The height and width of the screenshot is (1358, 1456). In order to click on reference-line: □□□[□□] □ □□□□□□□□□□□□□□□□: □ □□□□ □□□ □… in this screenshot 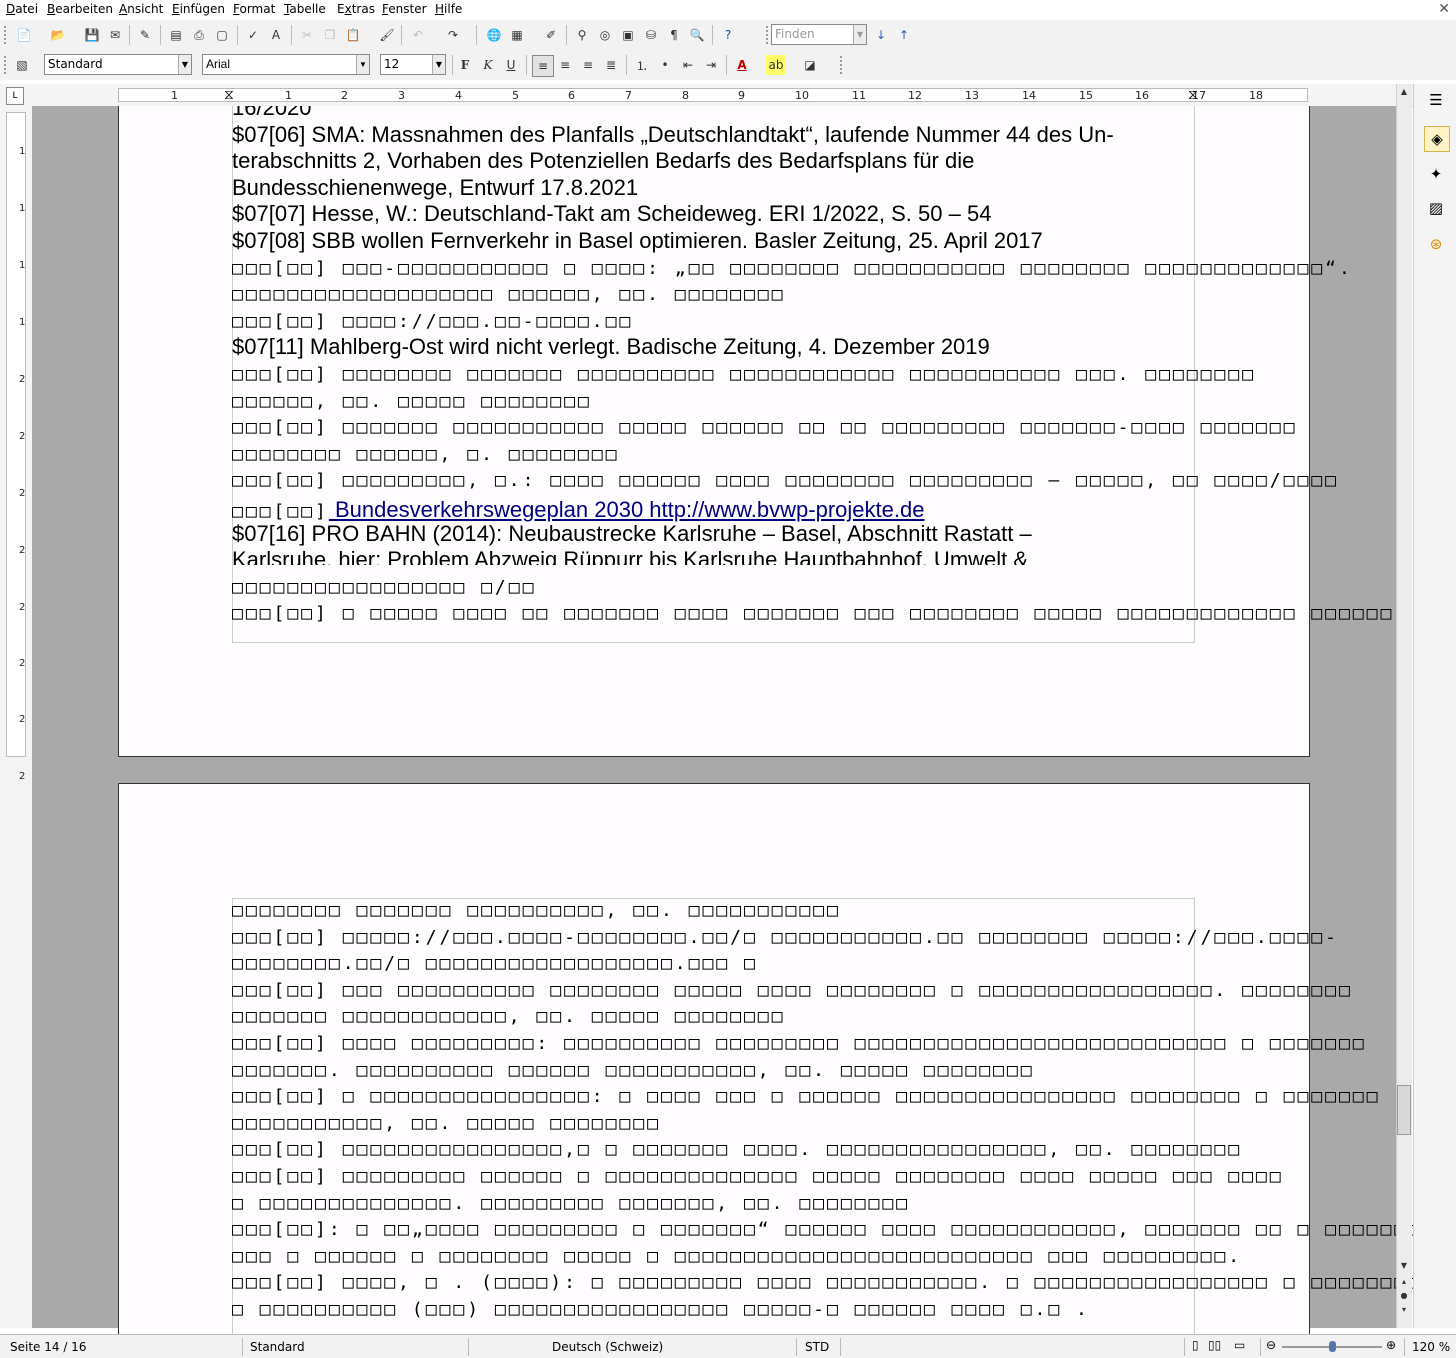, I will do `click(806, 1096)`.